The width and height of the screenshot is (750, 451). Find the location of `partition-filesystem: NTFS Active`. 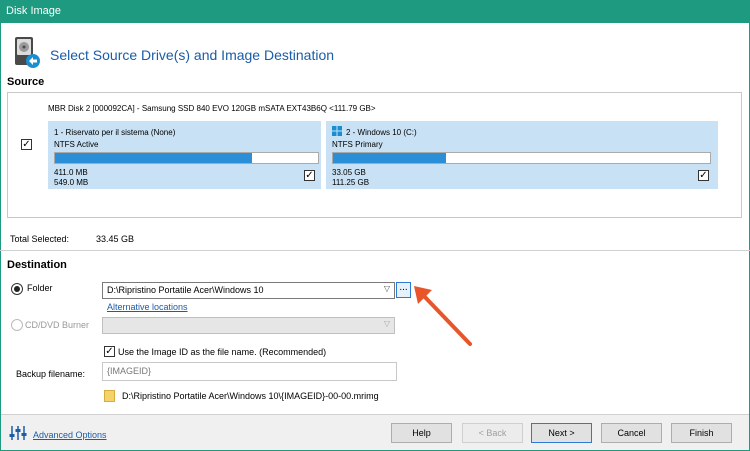

partition-filesystem: NTFS Active is located at coordinates (76, 144).